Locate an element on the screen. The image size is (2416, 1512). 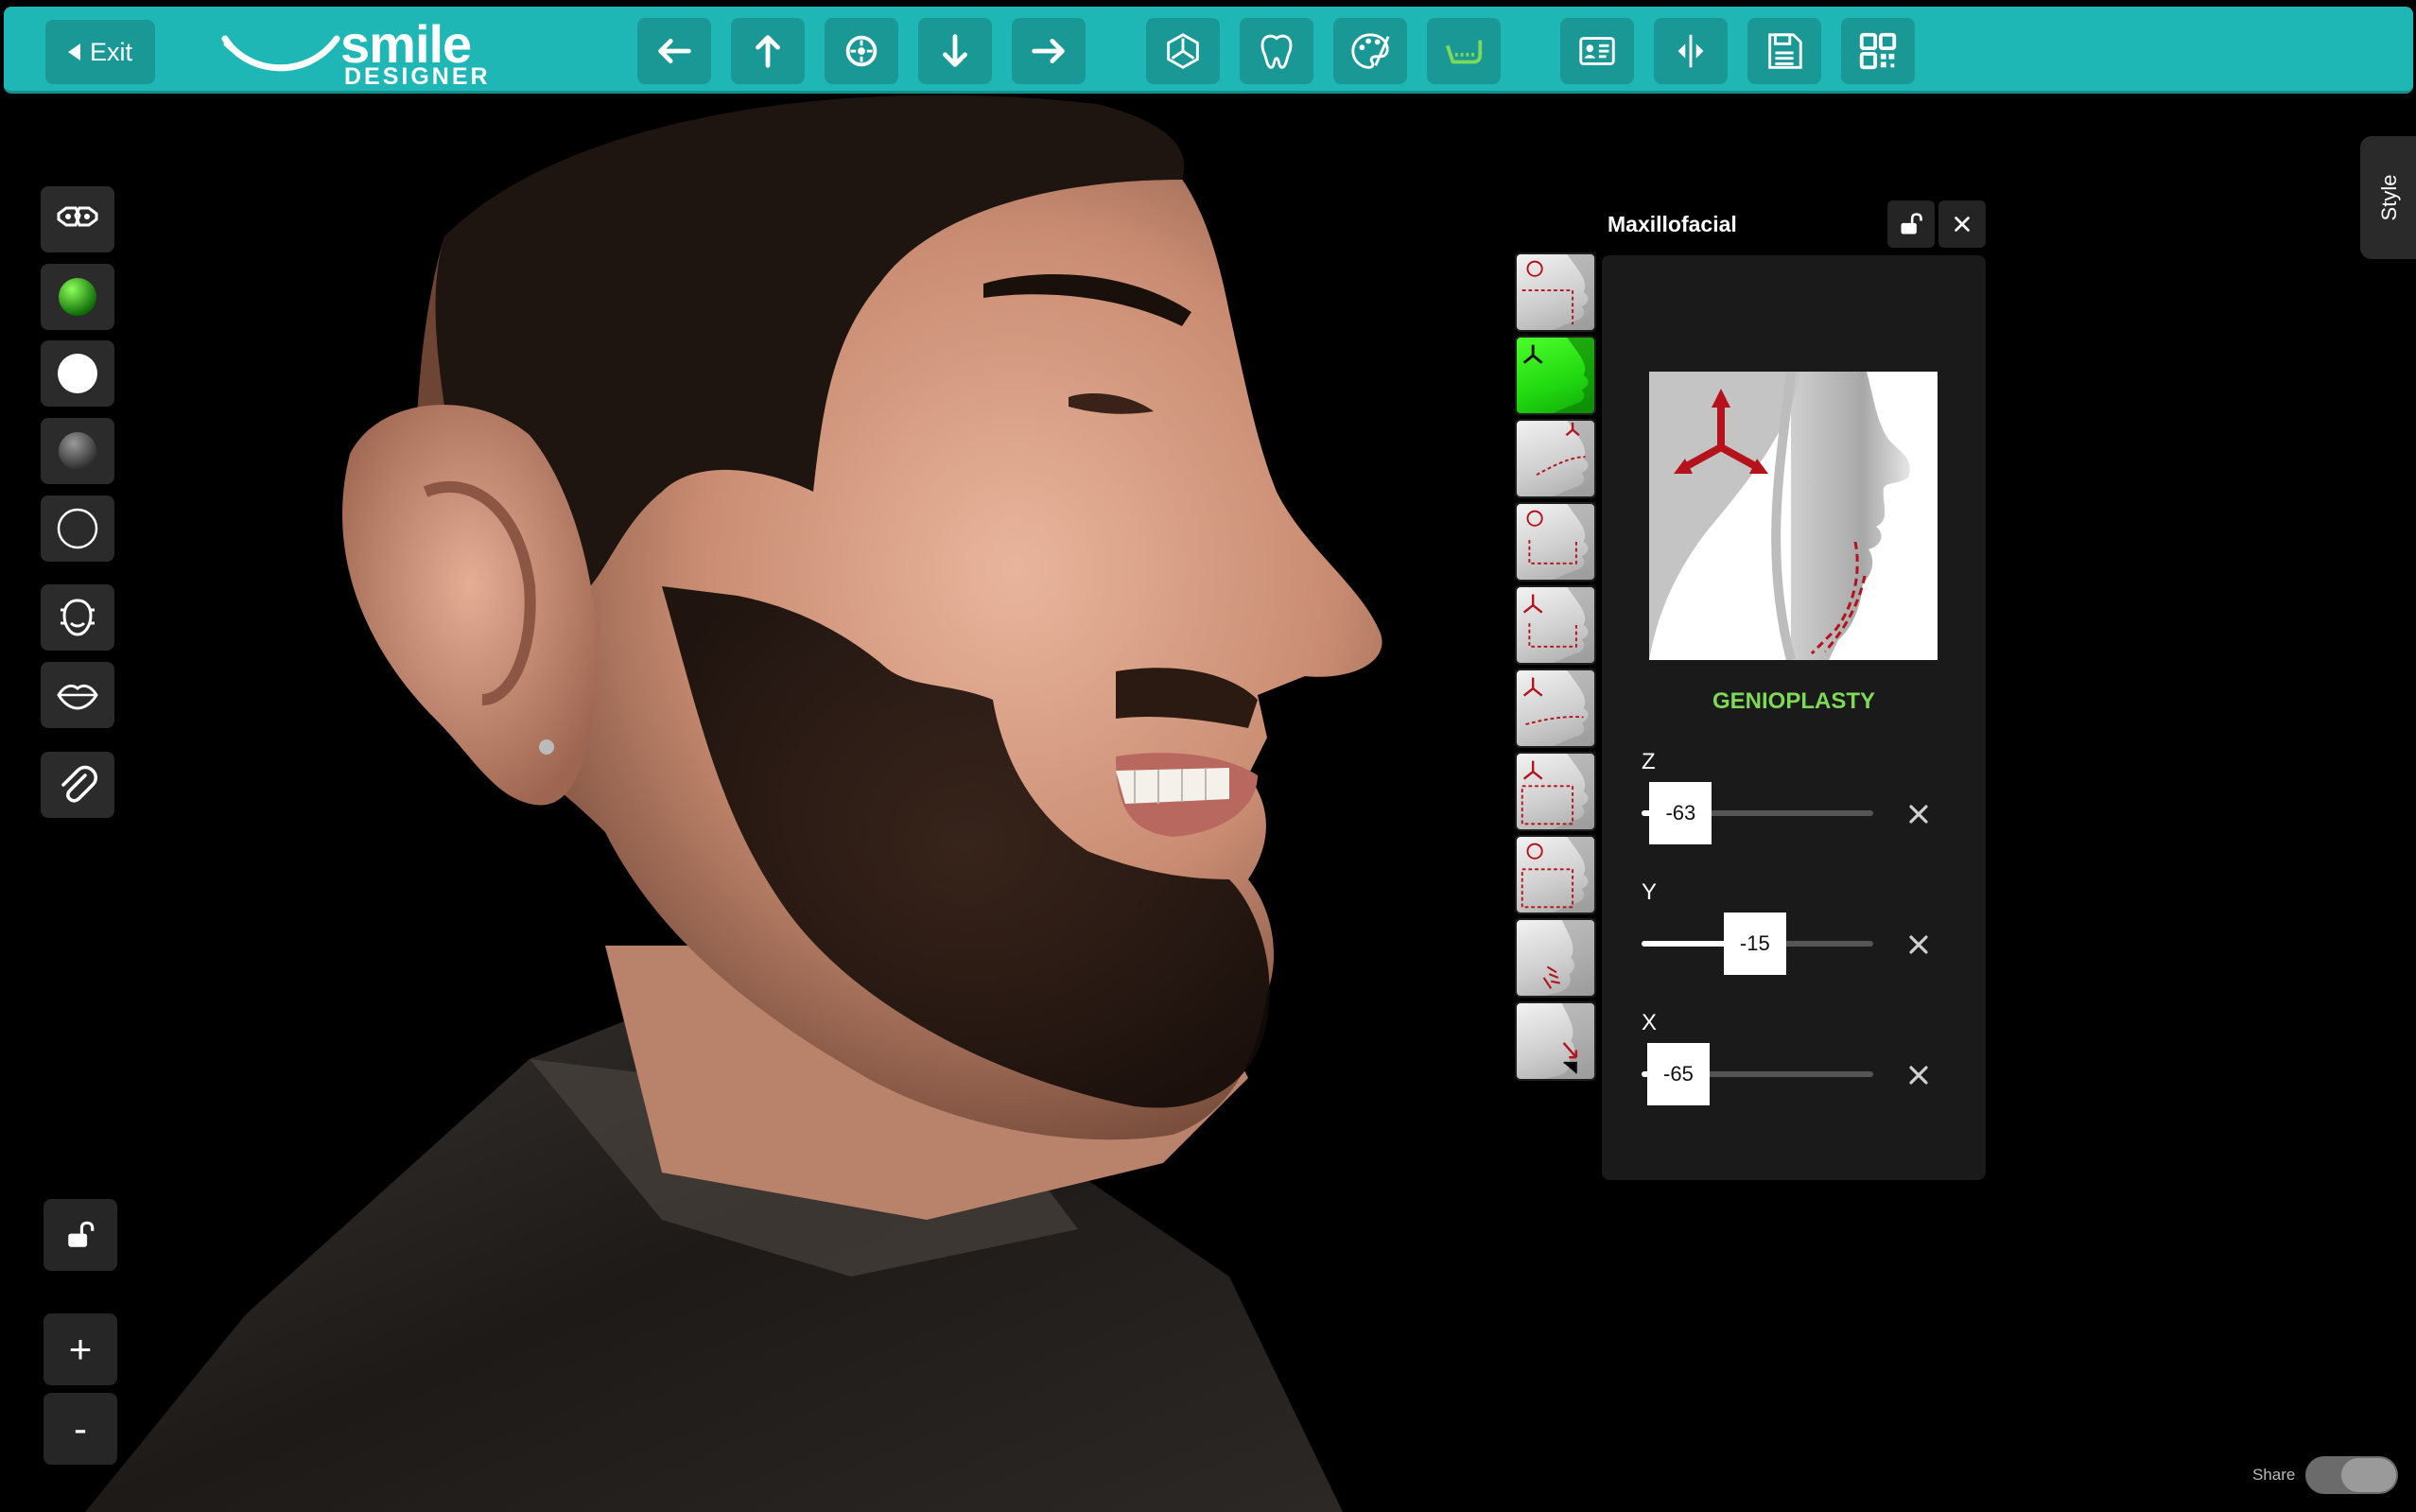
patient-info-button is located at coordinates (1597, 51).